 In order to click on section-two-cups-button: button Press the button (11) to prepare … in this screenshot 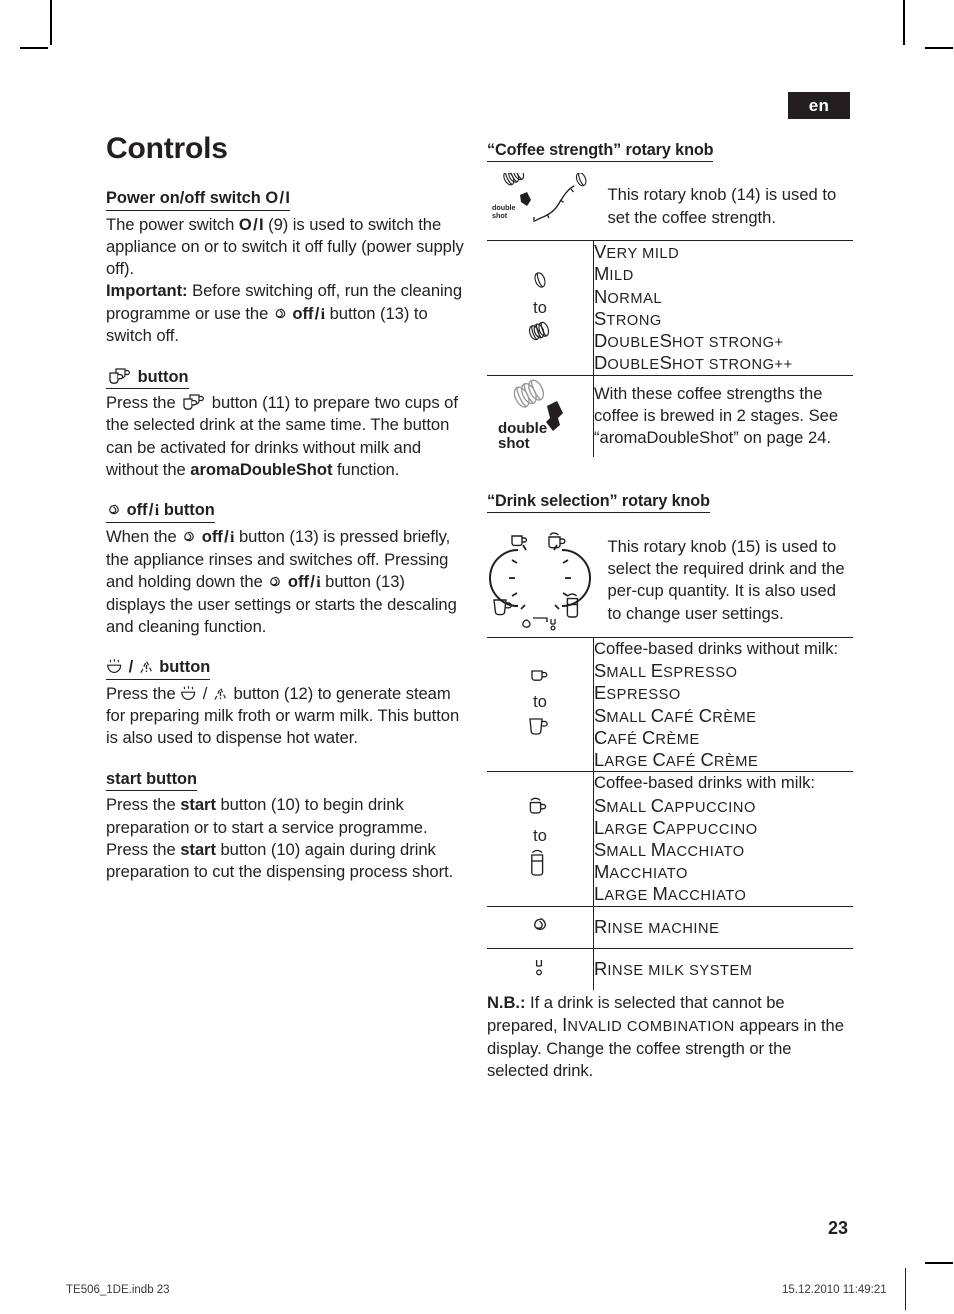, I will do `click(287, 424)`.